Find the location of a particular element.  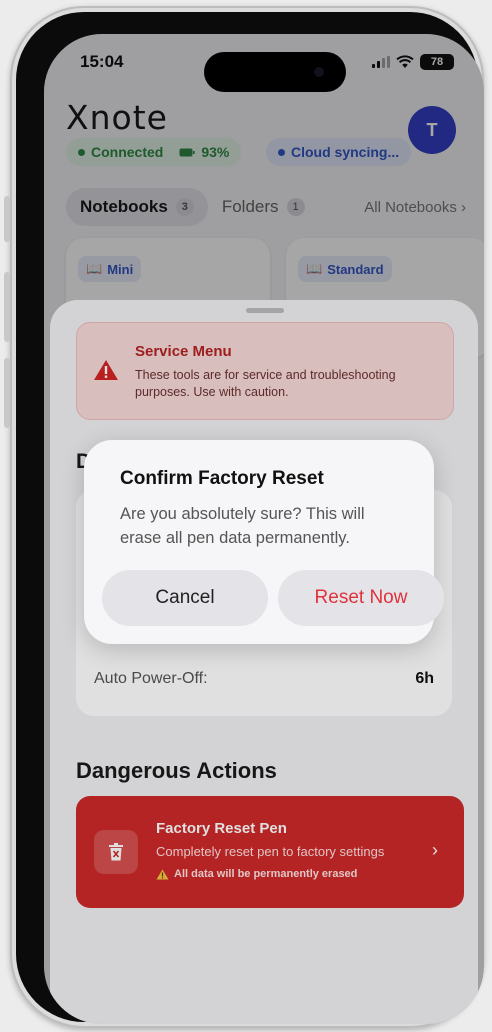

action-button is located at coordinates (7, 219).